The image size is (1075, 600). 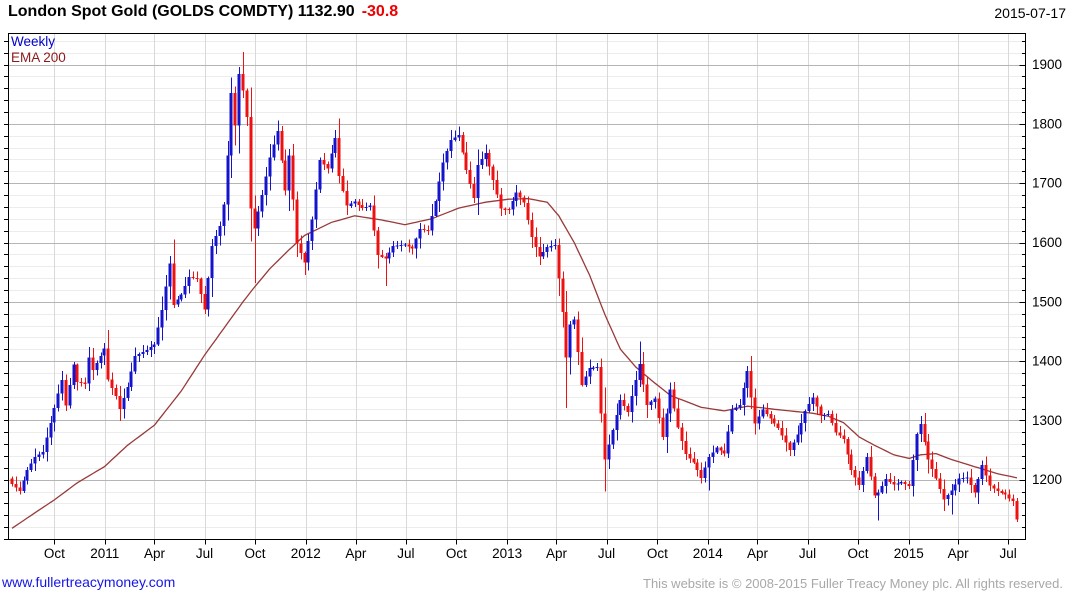 I want to click on svg-text: 1300, so click(x=1047, y=420).